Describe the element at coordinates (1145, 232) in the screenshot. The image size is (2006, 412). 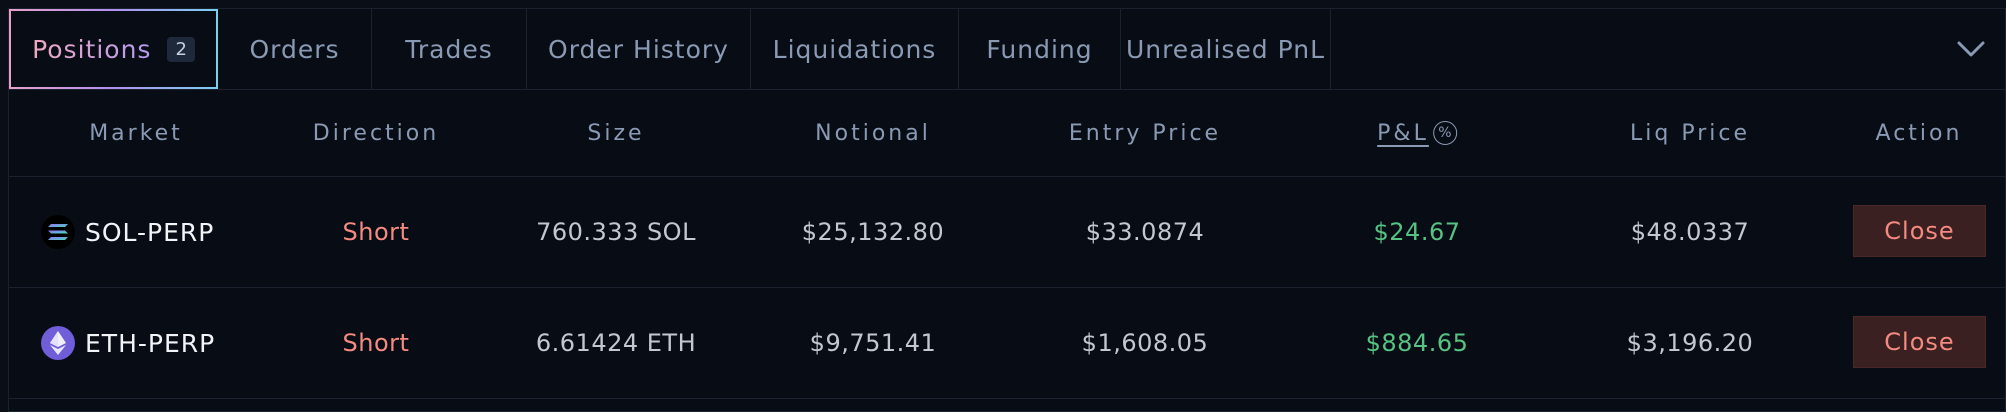
I see `entry-price-value: $33.0874` at that location.